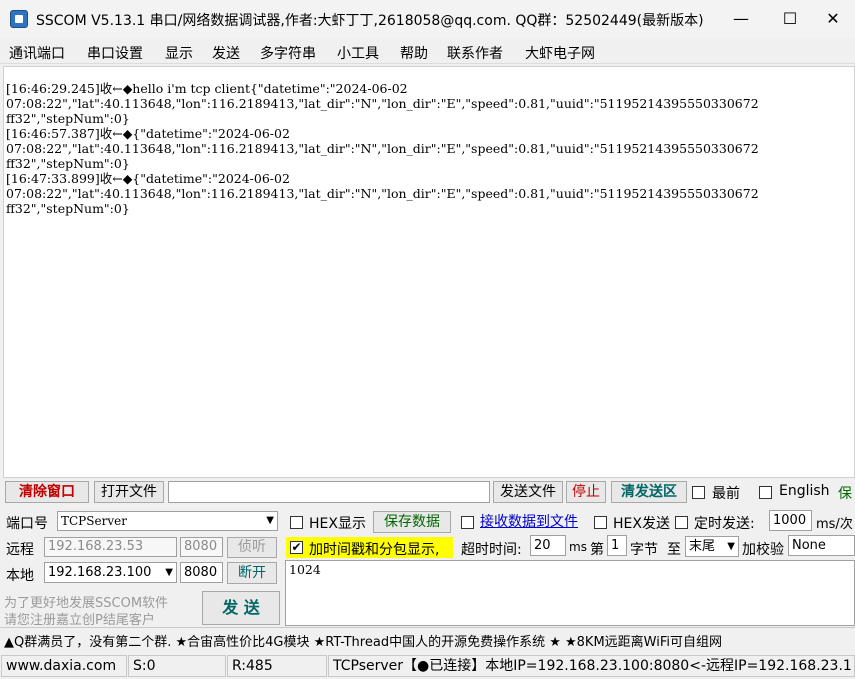  I want to click on timed-send-label: 定时发送:, so click(724, 524).